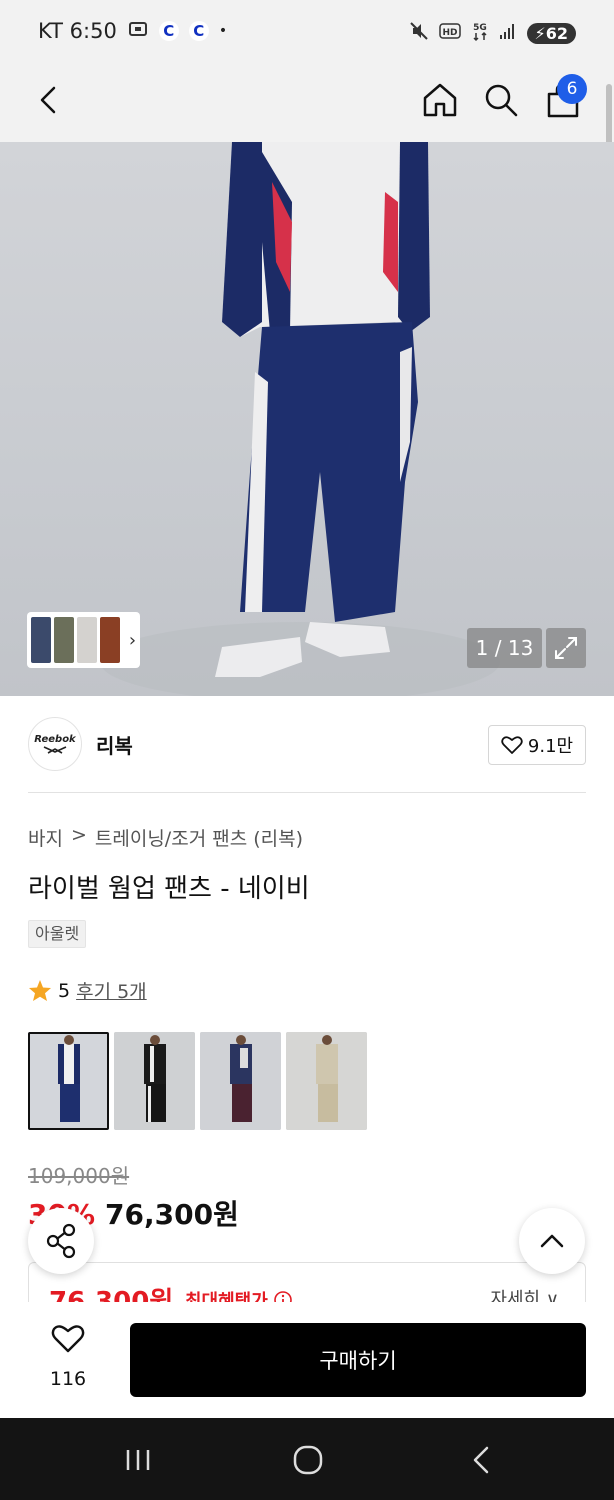  What do you see at coordinates (77, 31) in the screenshot?
I see `carrier-time: KT 6:50` at bounding box center [77, 31].